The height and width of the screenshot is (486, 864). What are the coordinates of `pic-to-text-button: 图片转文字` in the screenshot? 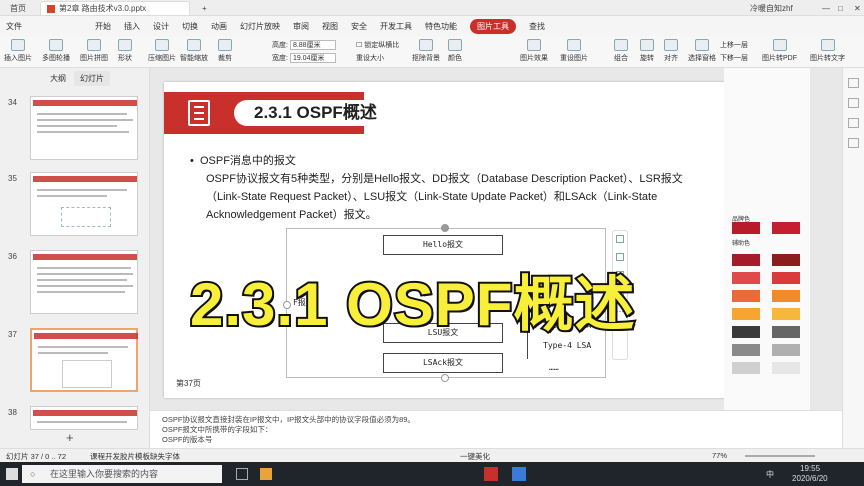 It's located at (827, 51).